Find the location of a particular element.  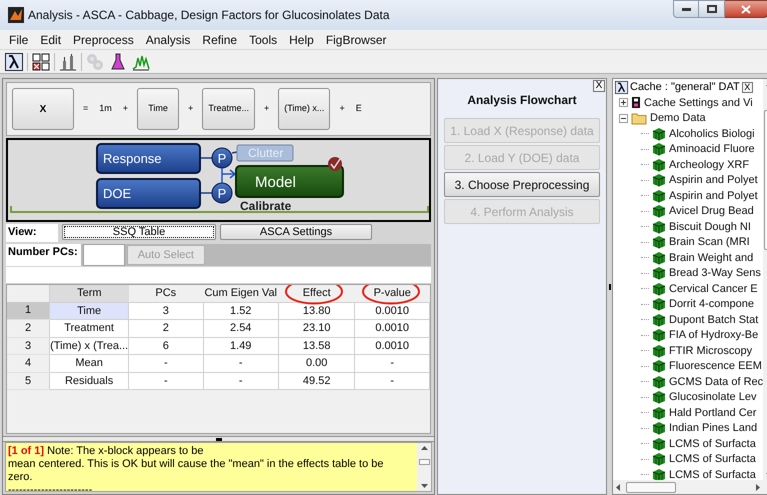

column-header: P-value is located at coordinates (392, 293).